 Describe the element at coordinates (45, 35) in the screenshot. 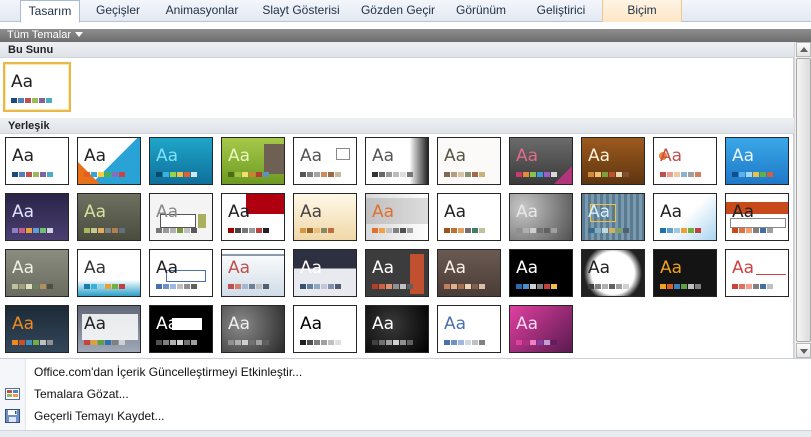

I see `all-themes-dropdown: Tüm Temalar` at that location.